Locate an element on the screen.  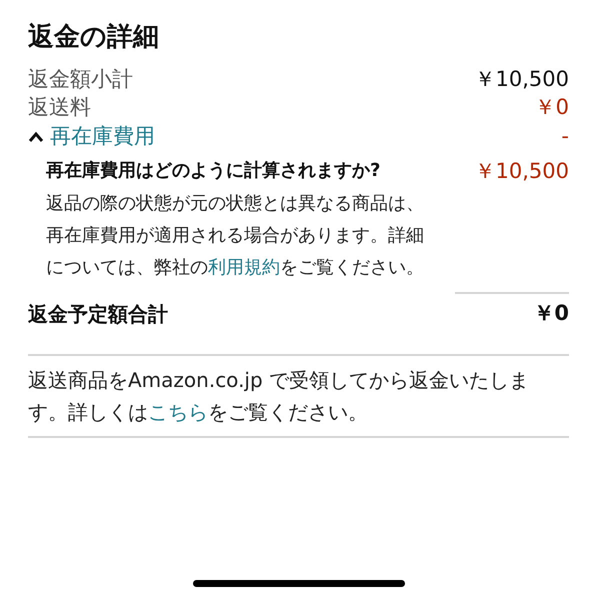
row-label: 返金額小計 is located at coordinates (80, 80).